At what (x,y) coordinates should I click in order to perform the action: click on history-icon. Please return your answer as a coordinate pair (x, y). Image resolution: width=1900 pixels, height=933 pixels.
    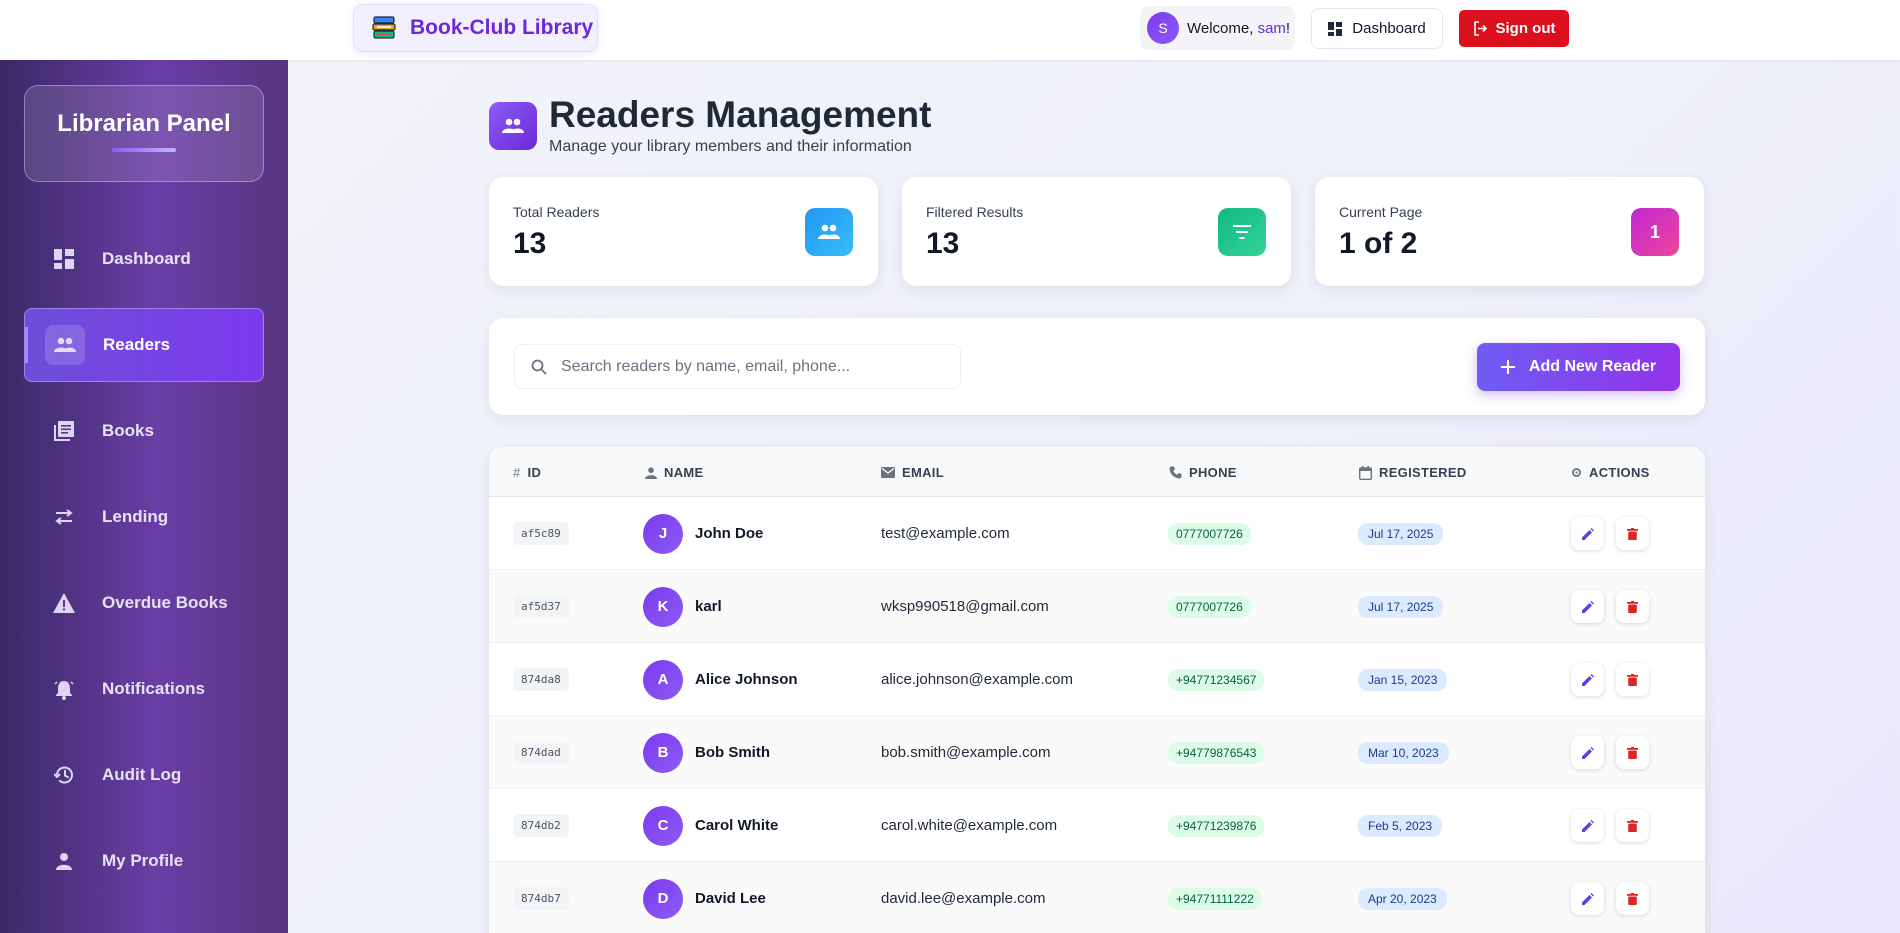
    Looking at the image, I should click on (64, 775).